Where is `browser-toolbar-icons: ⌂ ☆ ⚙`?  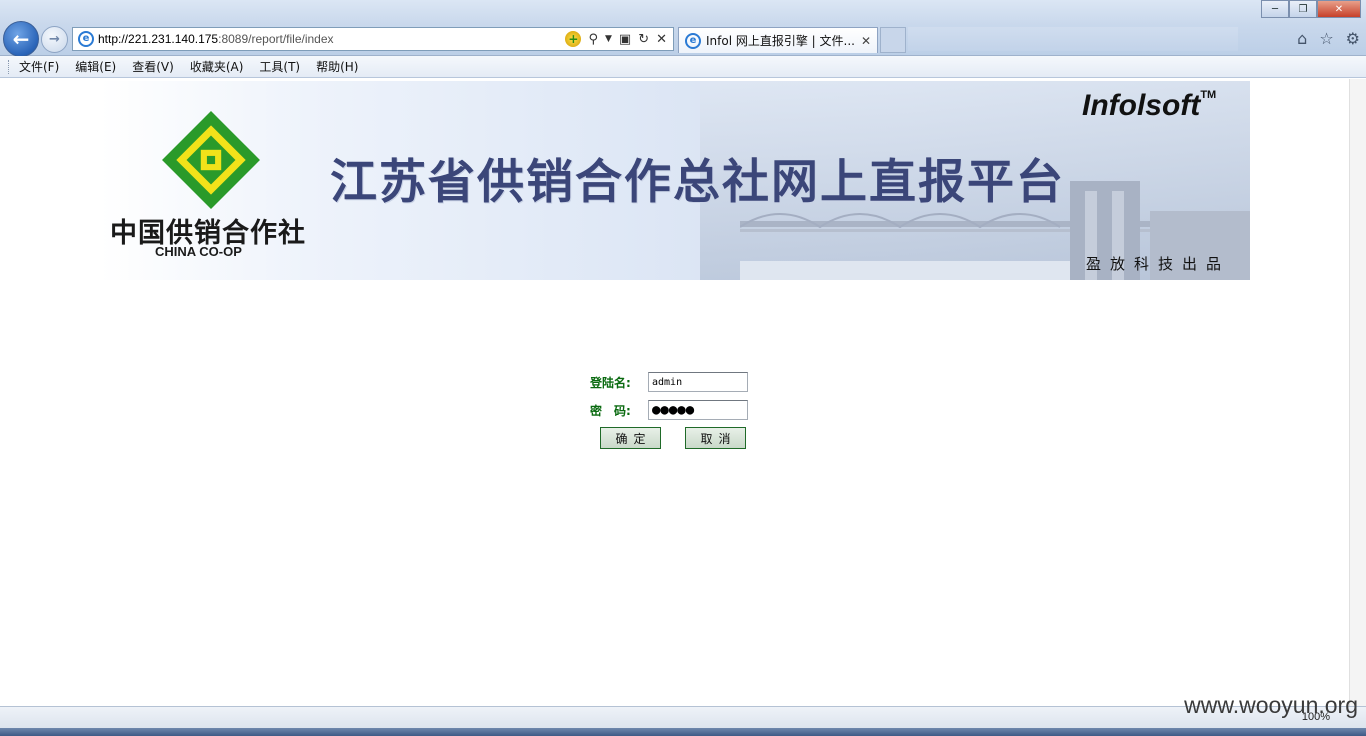 browser-toolbar-icons: ⌂ ☆ ⚙ is located at coordinates (1328, 38).